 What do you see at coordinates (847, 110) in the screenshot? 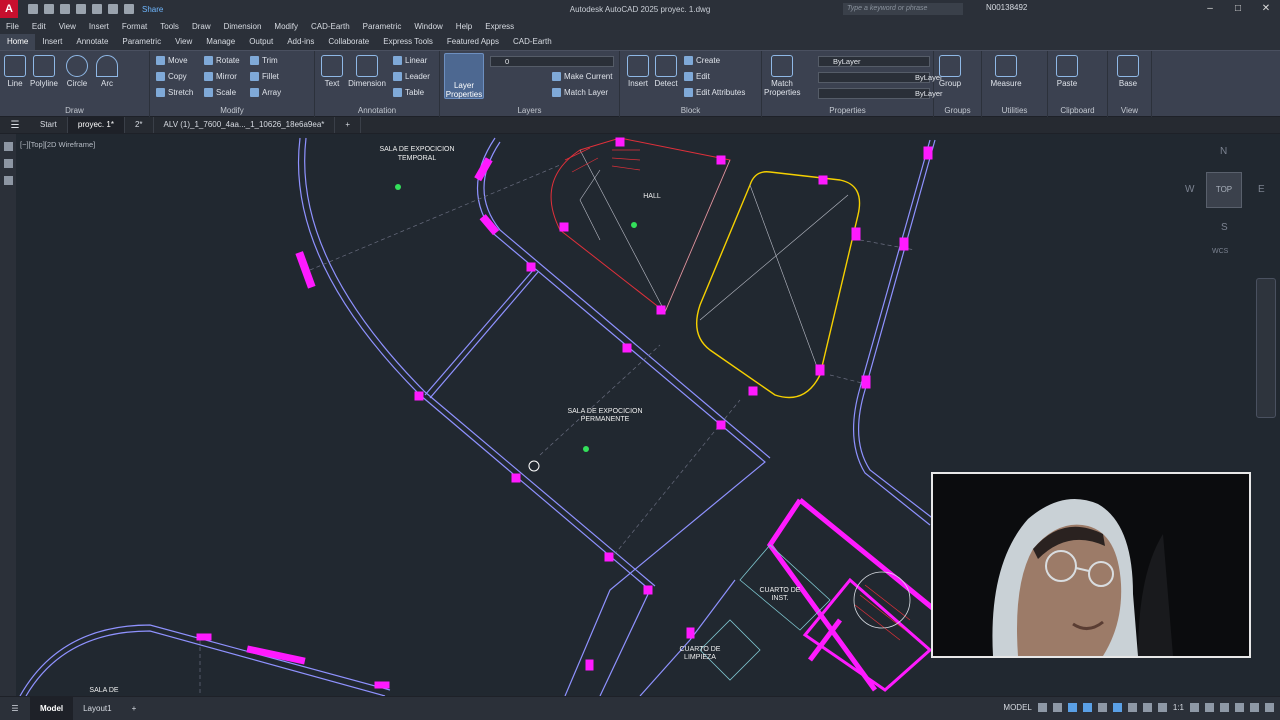
I see `properties-panel-title: Properties` at bounding box center [847, 110].